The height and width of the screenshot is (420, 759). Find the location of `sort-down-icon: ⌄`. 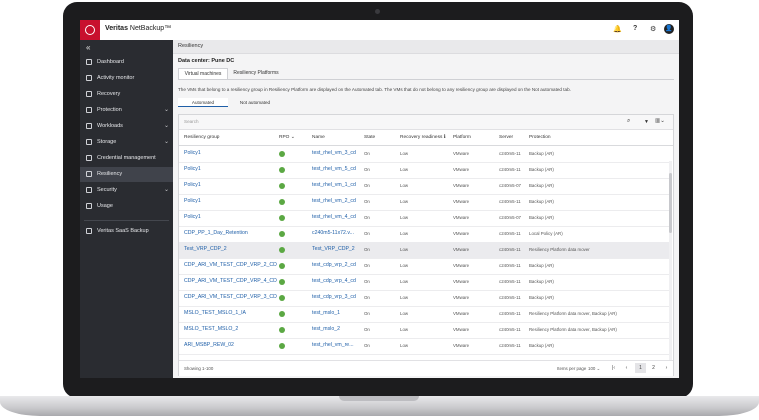

sort-down-icon: ⌄ is located at coordinates (293, 137).